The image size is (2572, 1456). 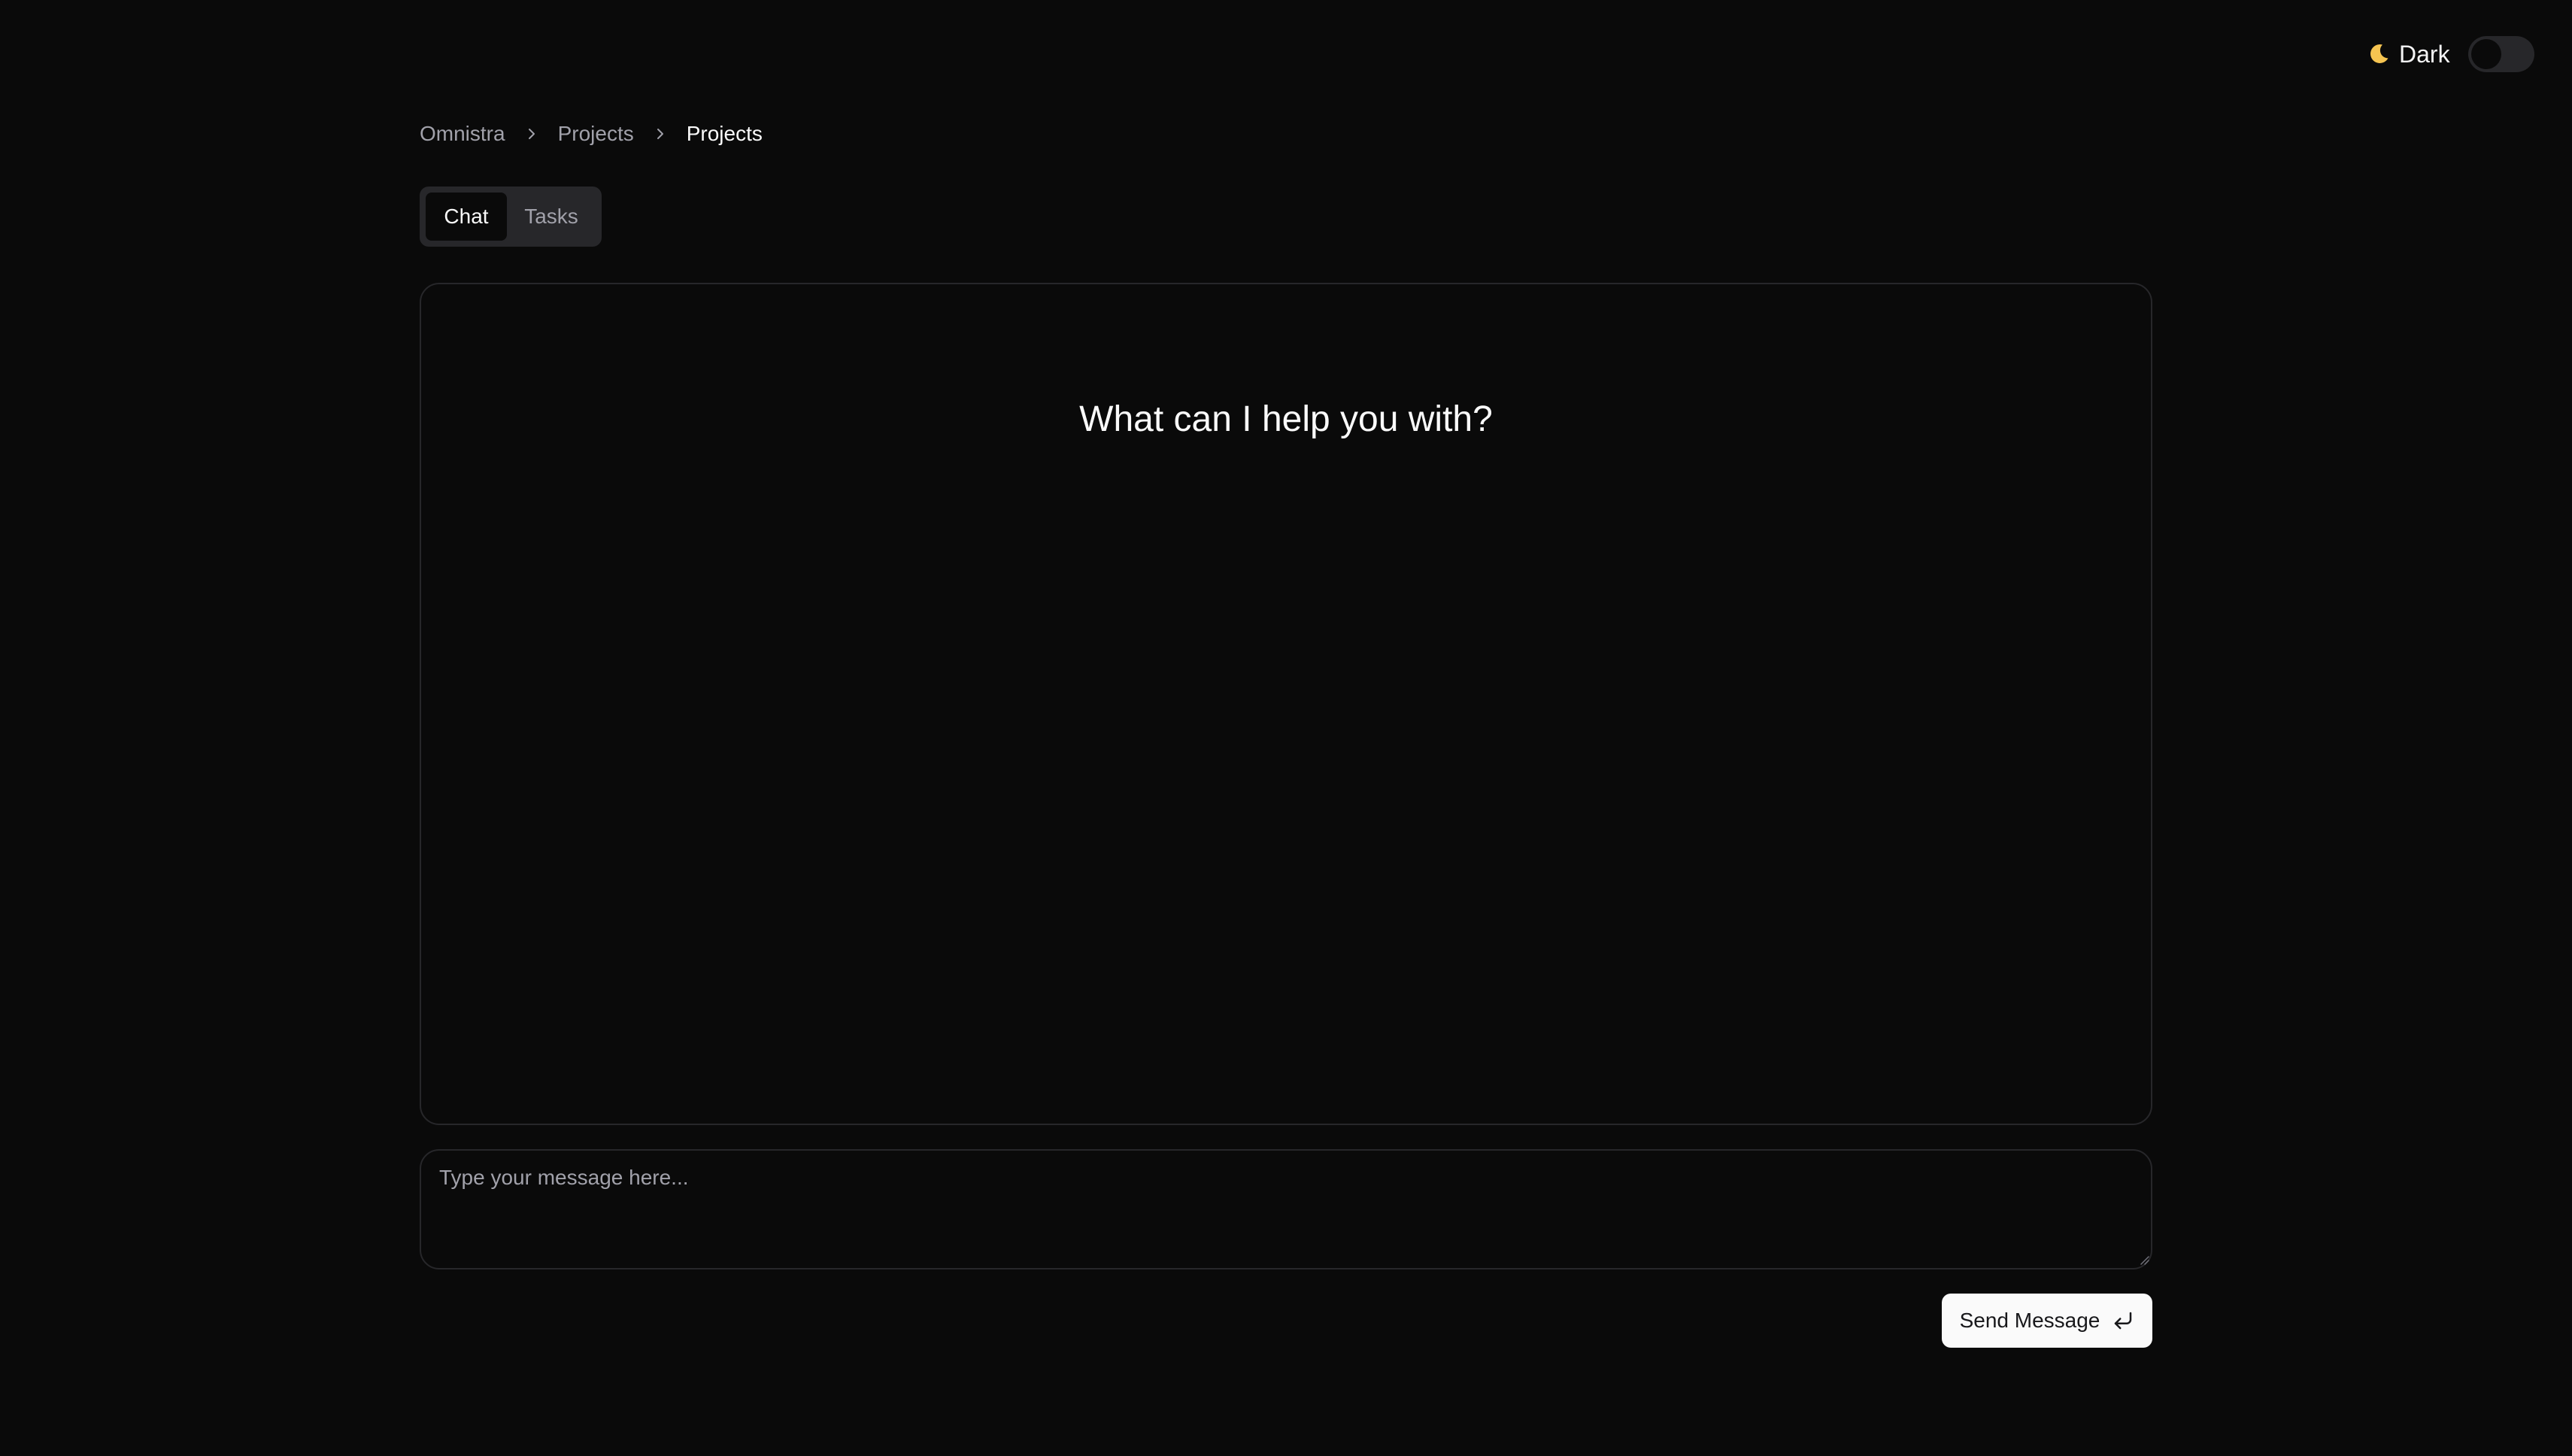 I want to click on send-message-button: Send Message, so click(x=2047, y=1321).